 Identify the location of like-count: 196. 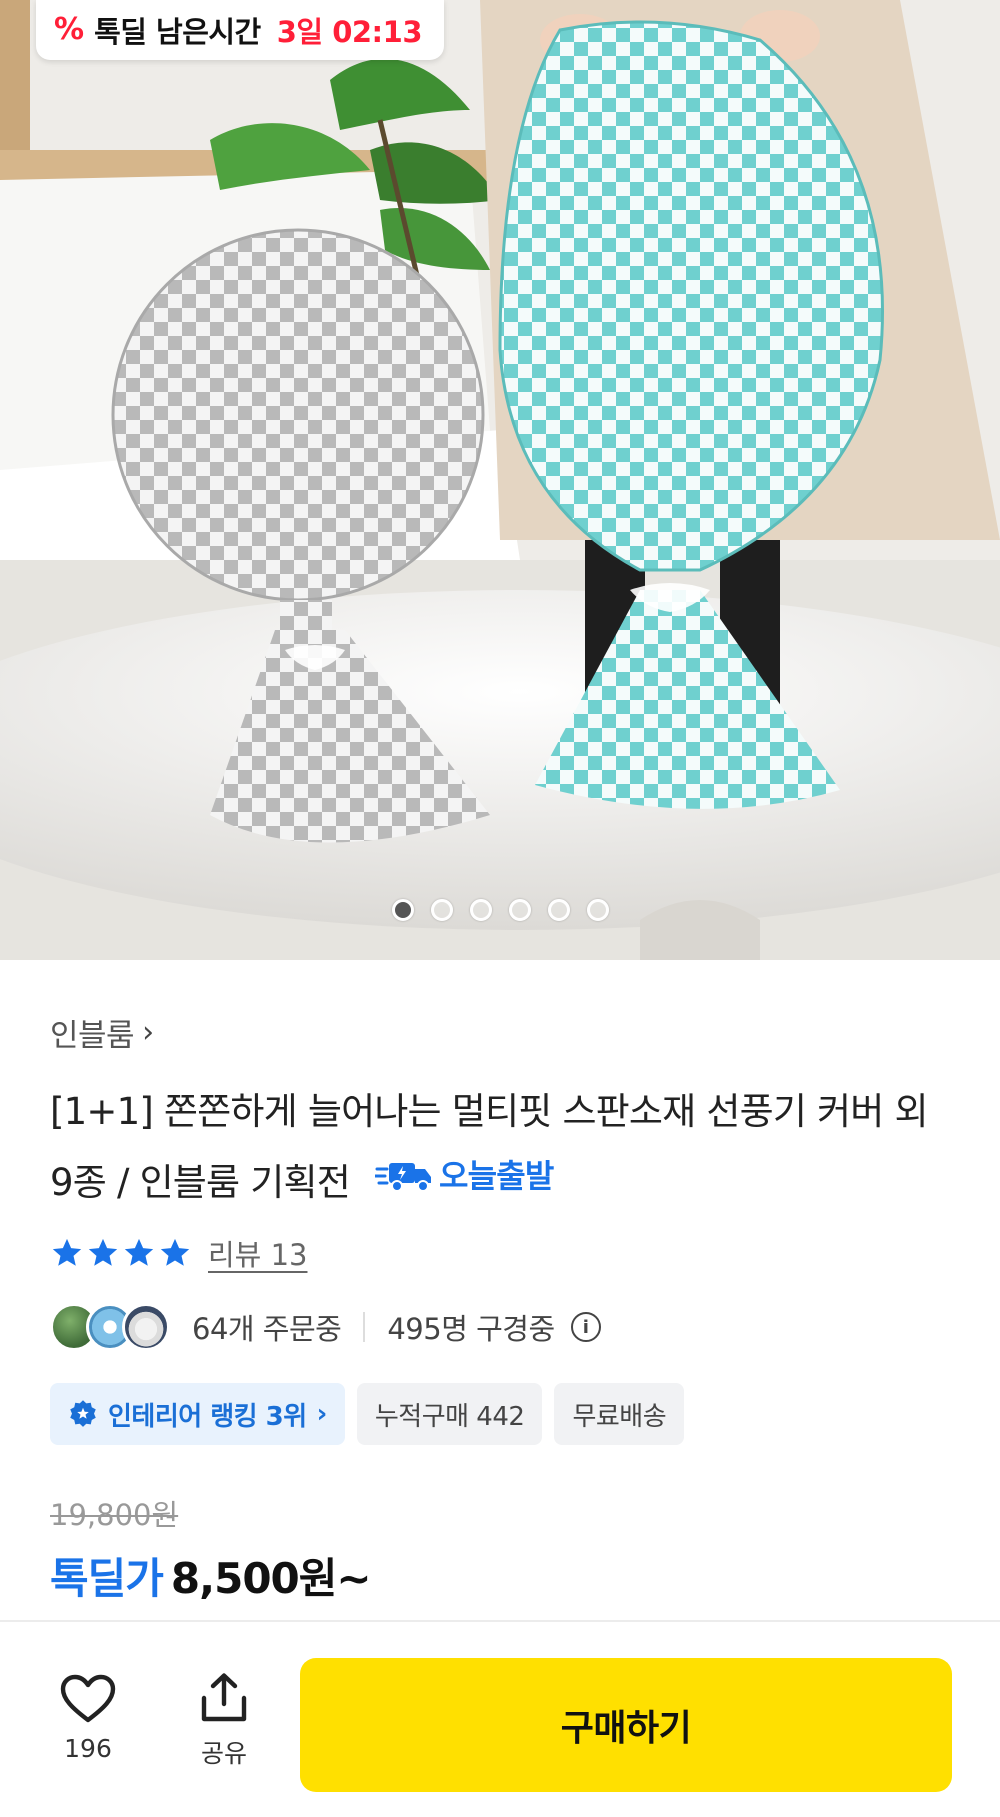
(88, 1748).